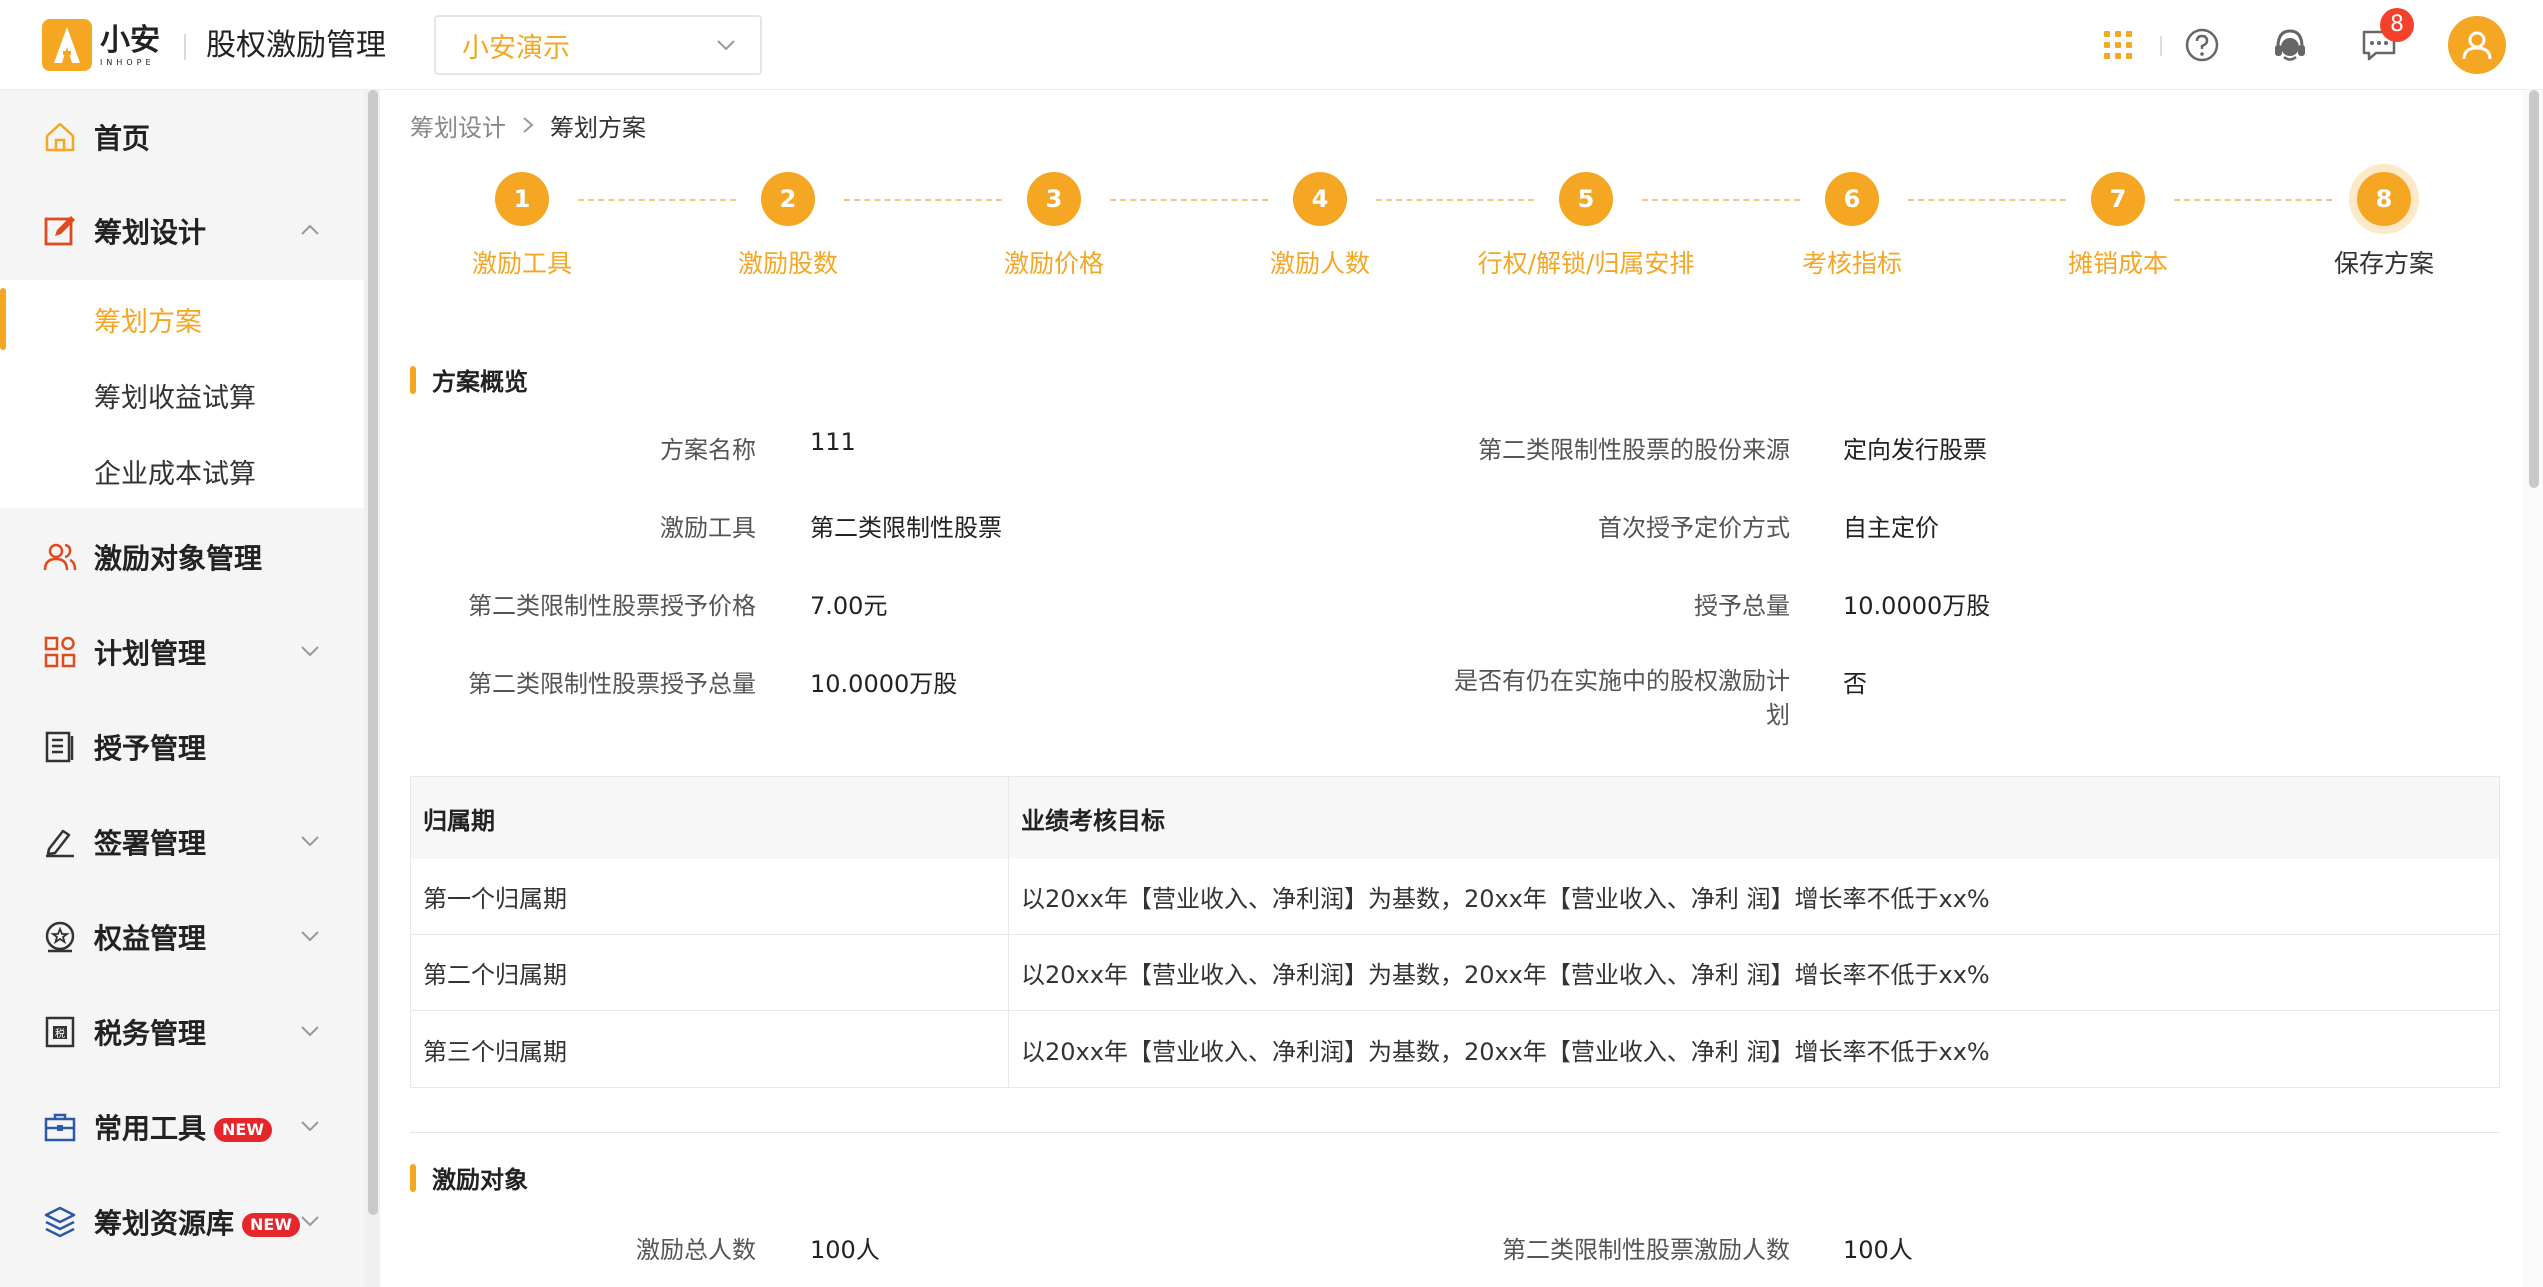 The image size is (2543, 1287). What do you see at coordinates (1742, 606) in the screenshot?
I see `field-label: 授予总量` at bounding box center [1742, 606].